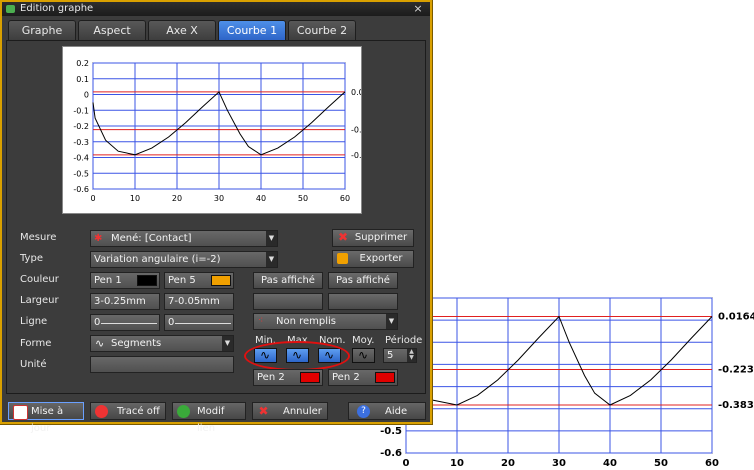 The image size is (754, 470). What do you see at coordinates (57, 8) in the screenshot?
I see `window-title: Edition graphe` at bounding box center [57, 8].